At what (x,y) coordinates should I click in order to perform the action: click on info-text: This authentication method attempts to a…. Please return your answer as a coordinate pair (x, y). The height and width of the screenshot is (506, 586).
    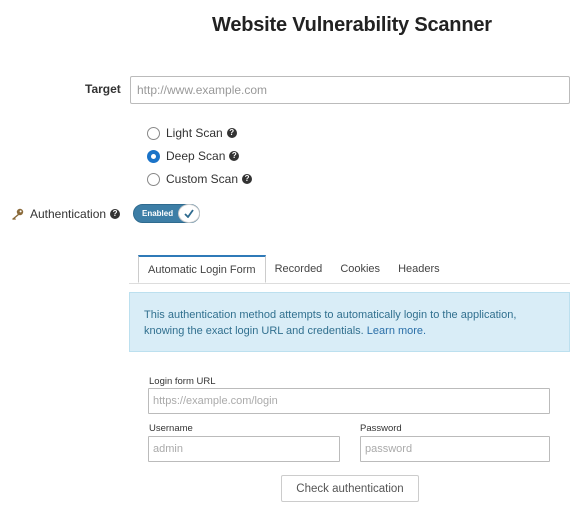
    Looking at the image, I should click on (330, 323).